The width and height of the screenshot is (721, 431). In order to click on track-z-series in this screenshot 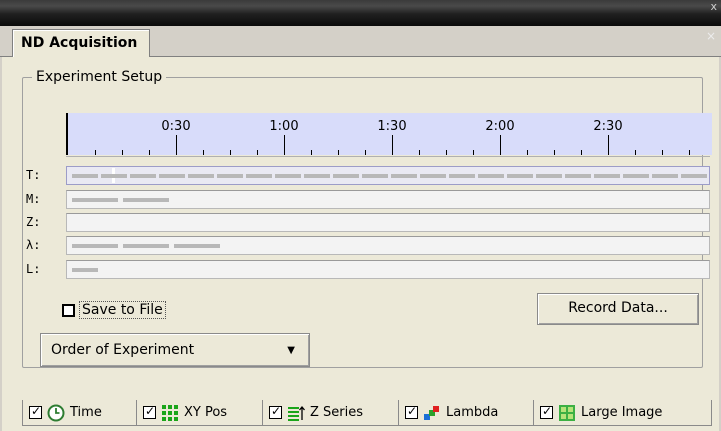, I will do `click(388, 222)`.